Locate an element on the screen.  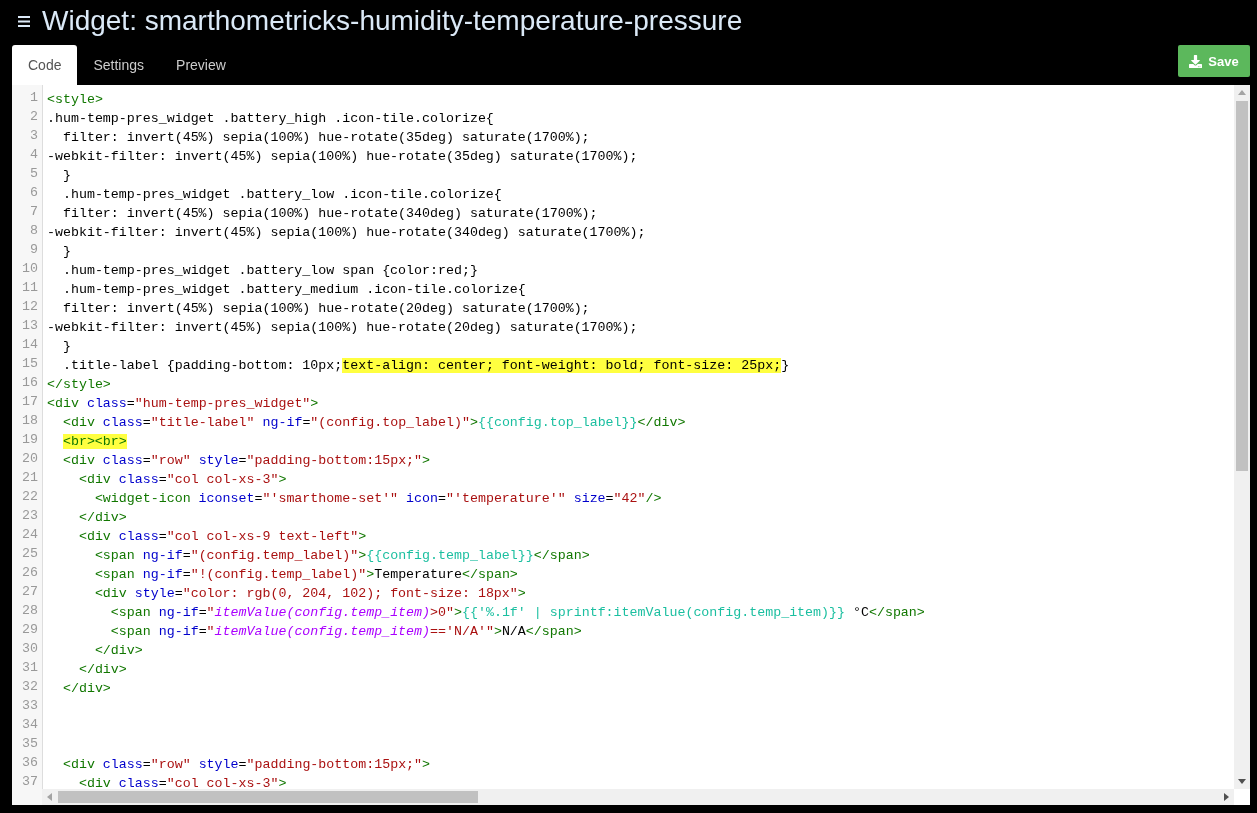
menu-icon is located at coordinates (24, 21).